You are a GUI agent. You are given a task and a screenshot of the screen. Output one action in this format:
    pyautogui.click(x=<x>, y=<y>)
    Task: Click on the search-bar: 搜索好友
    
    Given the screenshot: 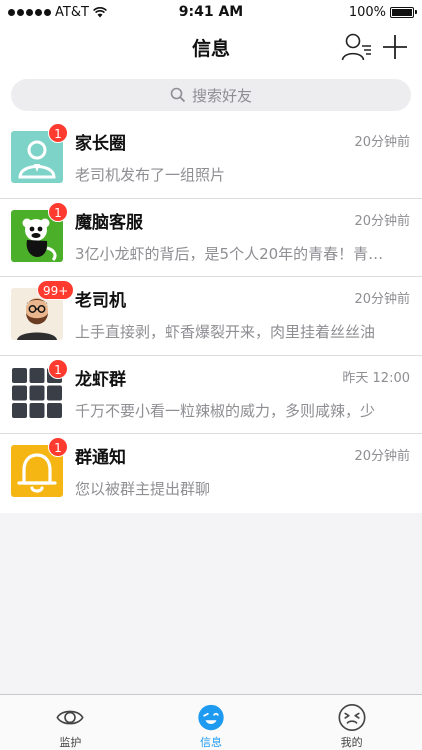 What is the action you would take?
    pyautogui.click(x=211, y=95)
    